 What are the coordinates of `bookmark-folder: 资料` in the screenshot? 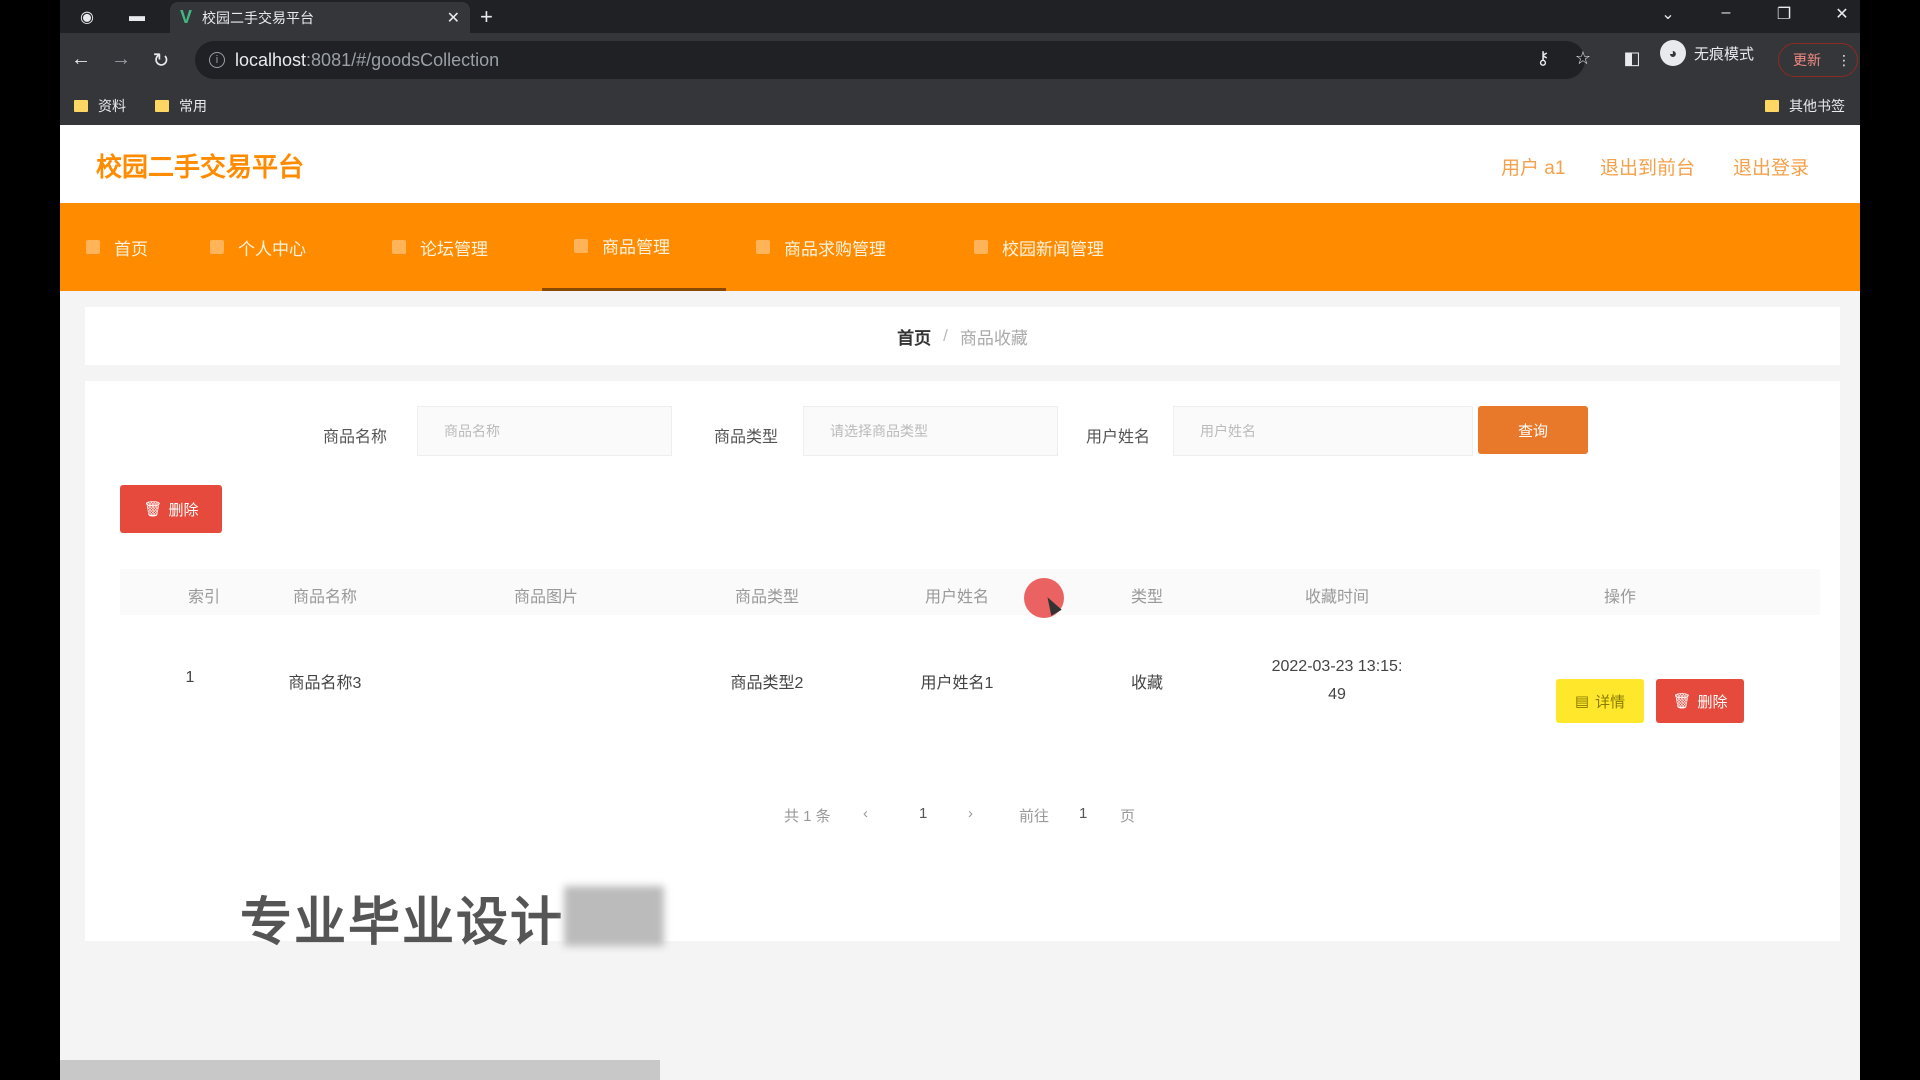 It's located at (100, 106).